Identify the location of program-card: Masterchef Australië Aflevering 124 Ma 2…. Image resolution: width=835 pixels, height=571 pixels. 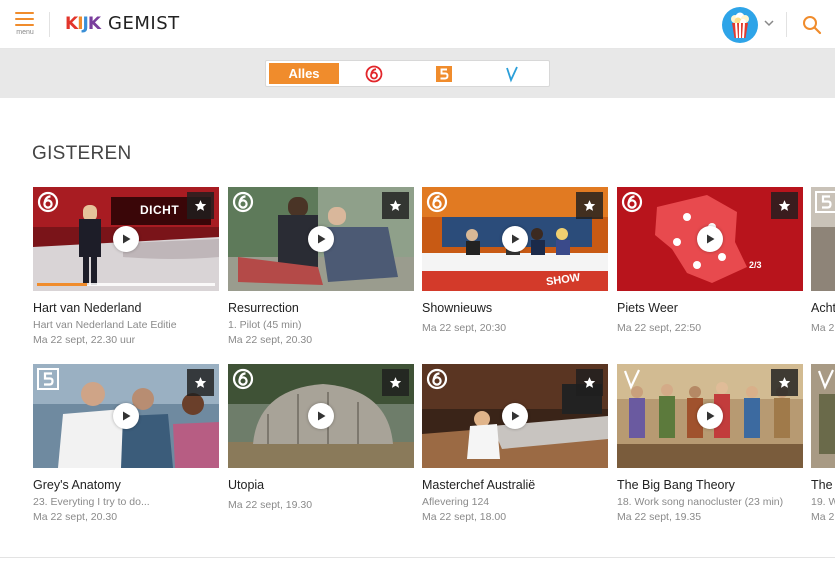
(515, 443).